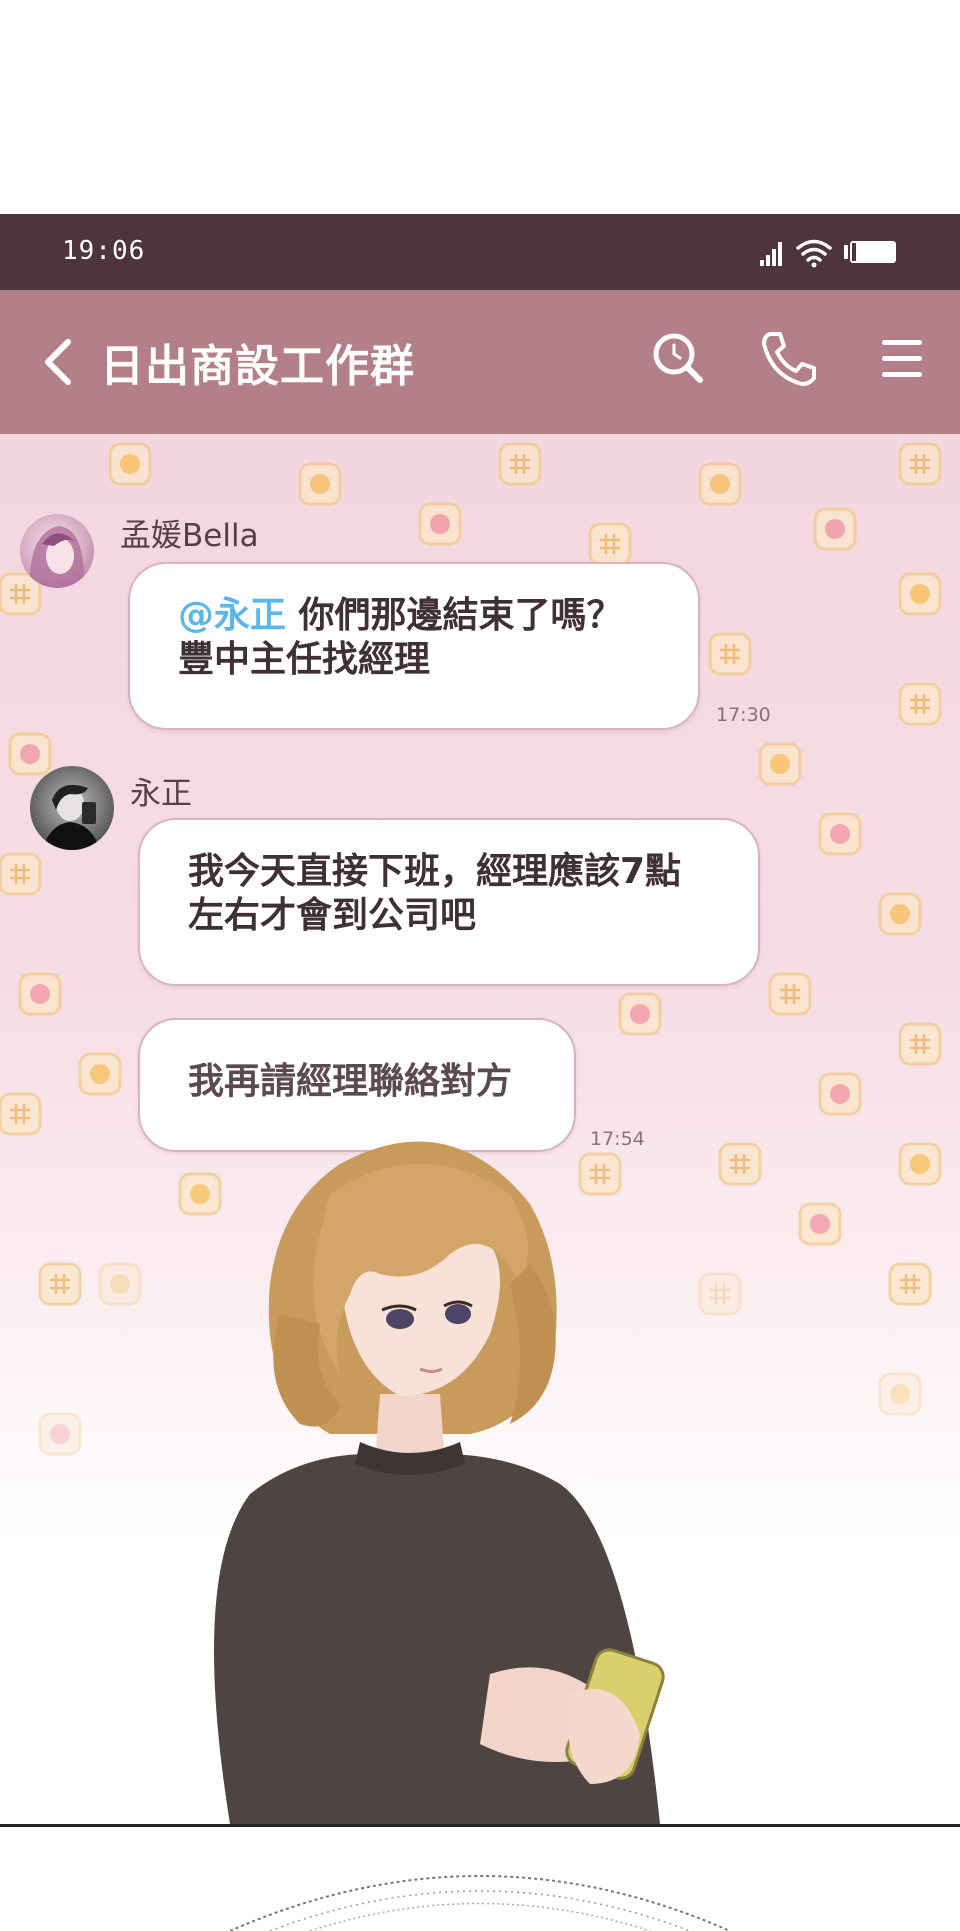 This screenshot has height=1931, width=960. What do you see at coordinates (161, 794) in the screenshot?
I see `sender-name: 永正` at bounding box center [161, 794].